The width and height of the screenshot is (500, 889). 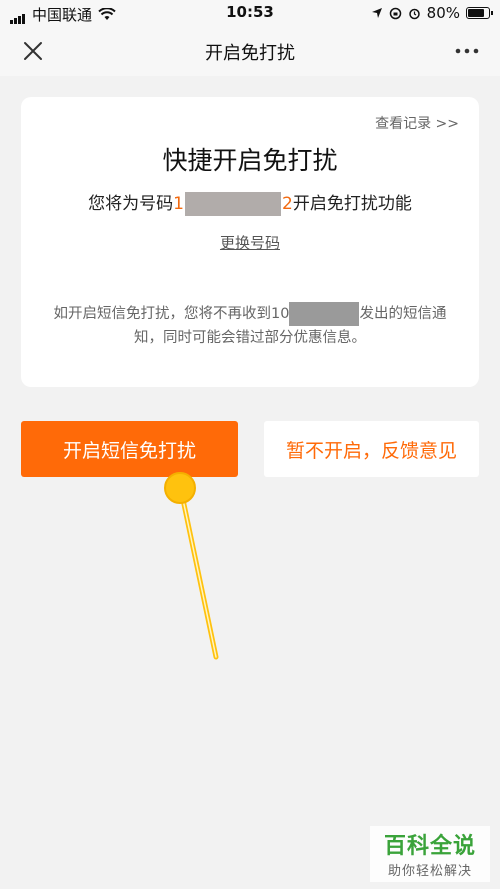 What do you see at coordinates (467, 51) in the screenshot?
I see `more-dots-icon` at bounding box center [467, 51].